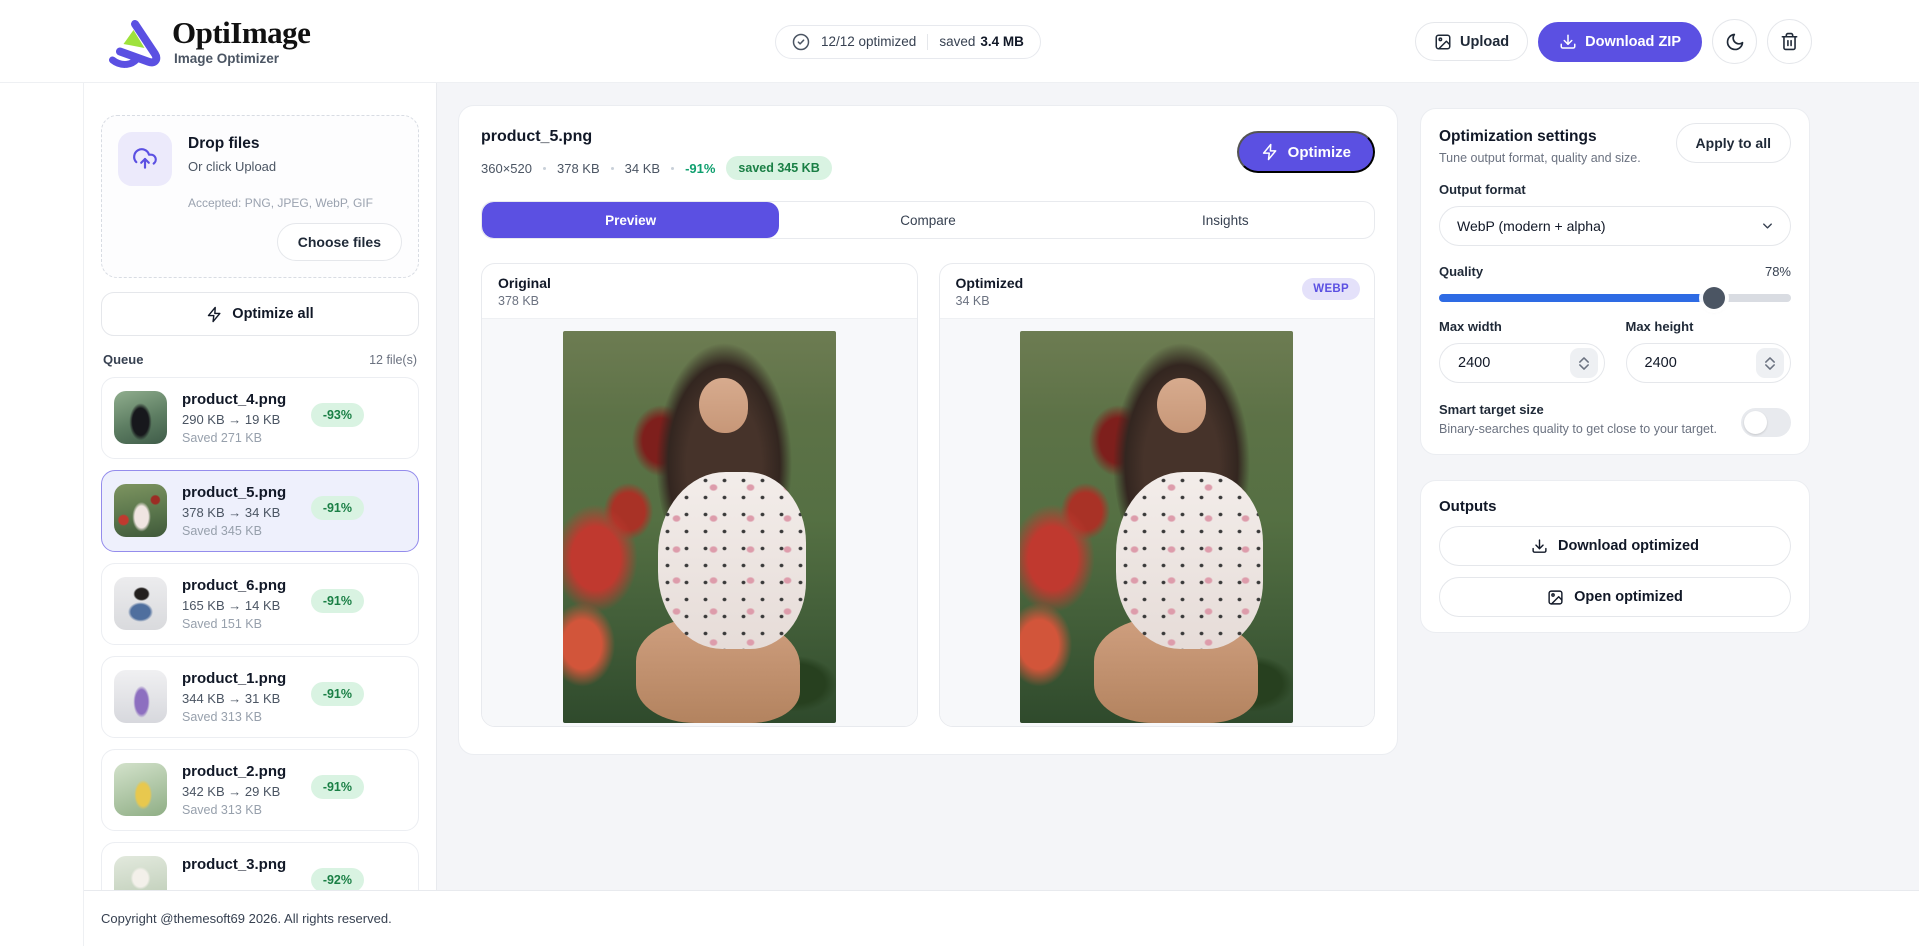 The height and width of the screenshot is (946, 1919). I want to click on file-original-size: 378 KB, so click(578, 168).